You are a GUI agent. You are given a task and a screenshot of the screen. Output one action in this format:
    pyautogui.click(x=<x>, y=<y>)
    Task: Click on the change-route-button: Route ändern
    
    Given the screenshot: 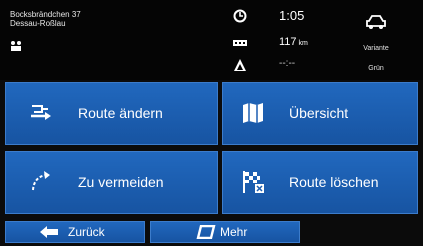 What is the action you would take?
    pyautogui.click(x=111, y=113)
    